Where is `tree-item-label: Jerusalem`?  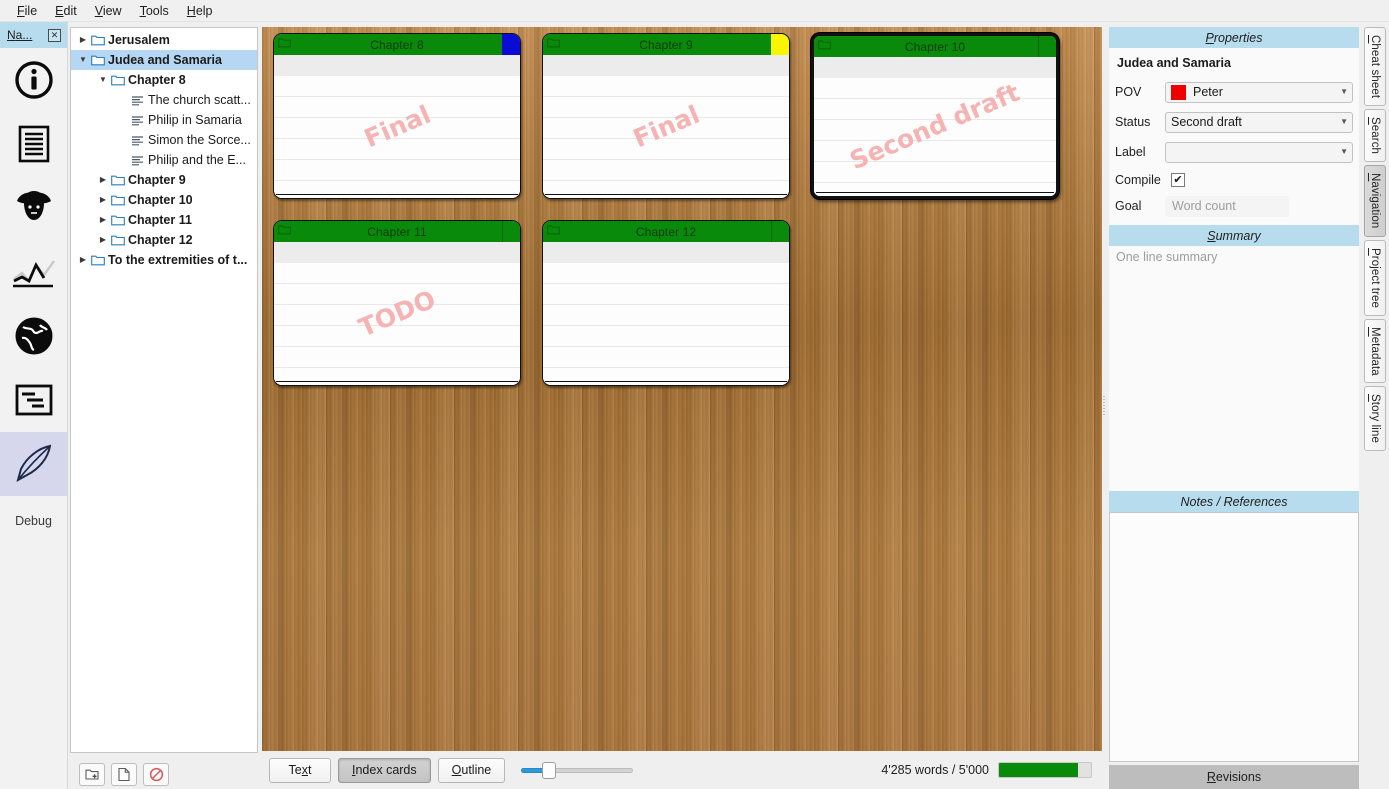
tree-item-label: Jerusalem is located at coordinates (139, 40).